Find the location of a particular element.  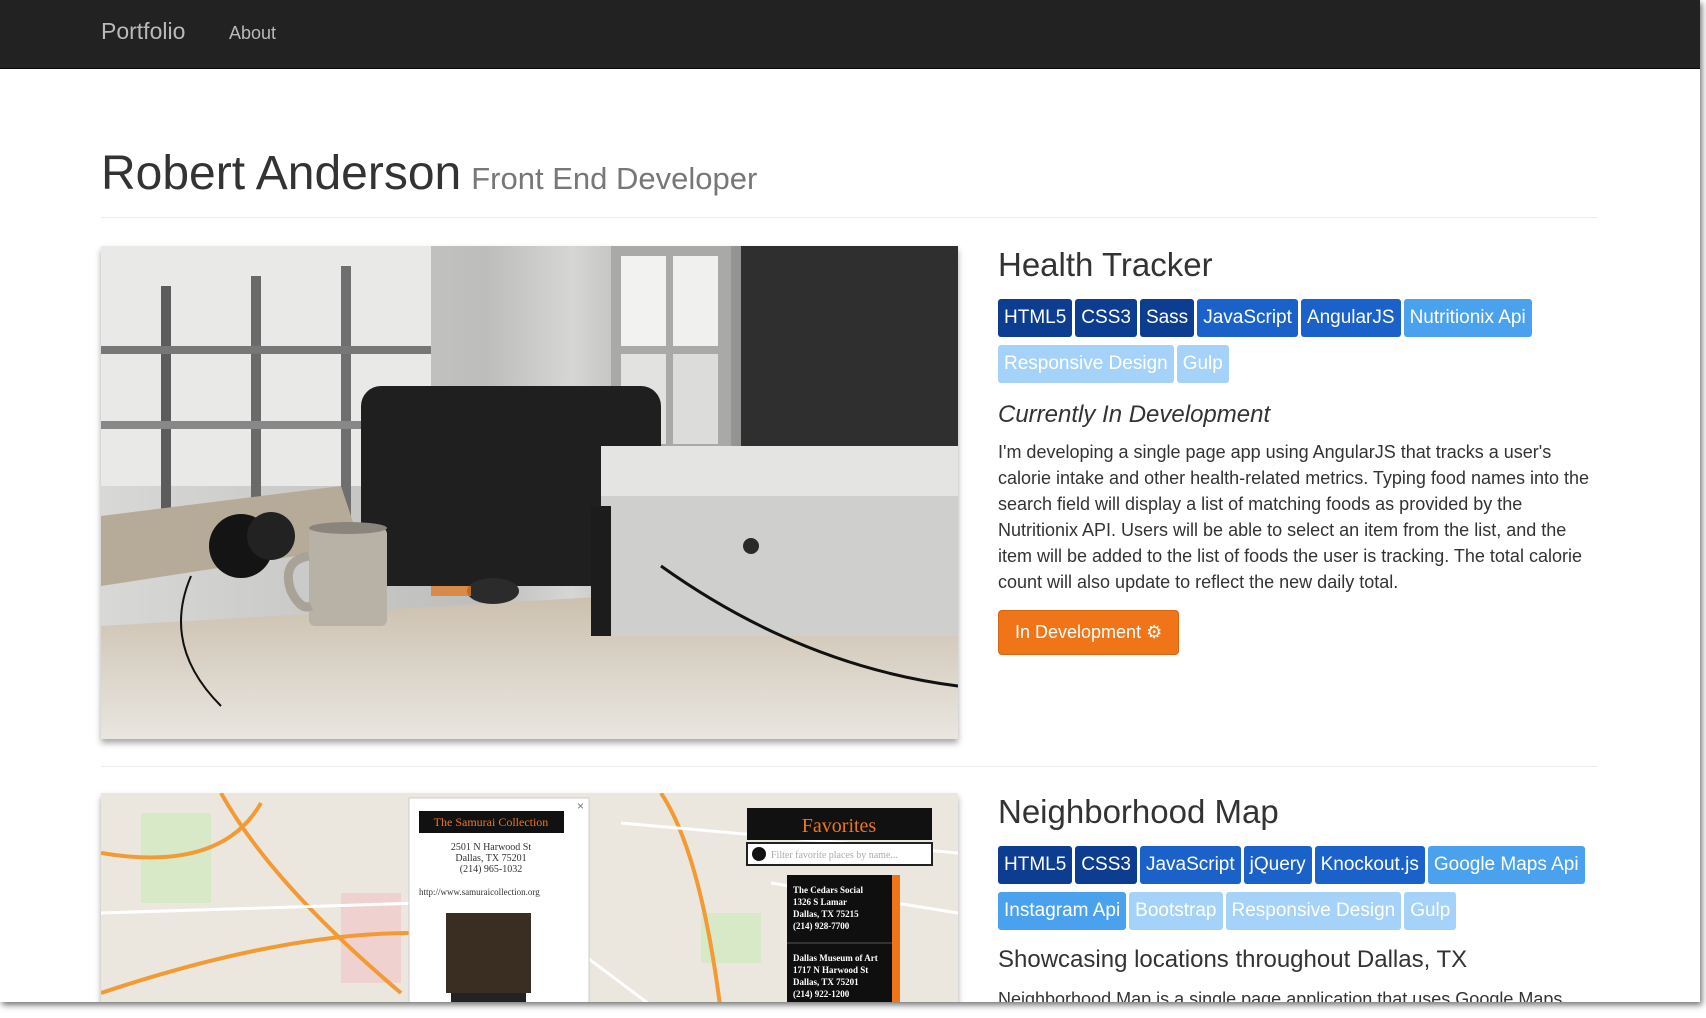

fav-item-1-city: Dallas, TX 75215 is located at coordinates (826, 914).